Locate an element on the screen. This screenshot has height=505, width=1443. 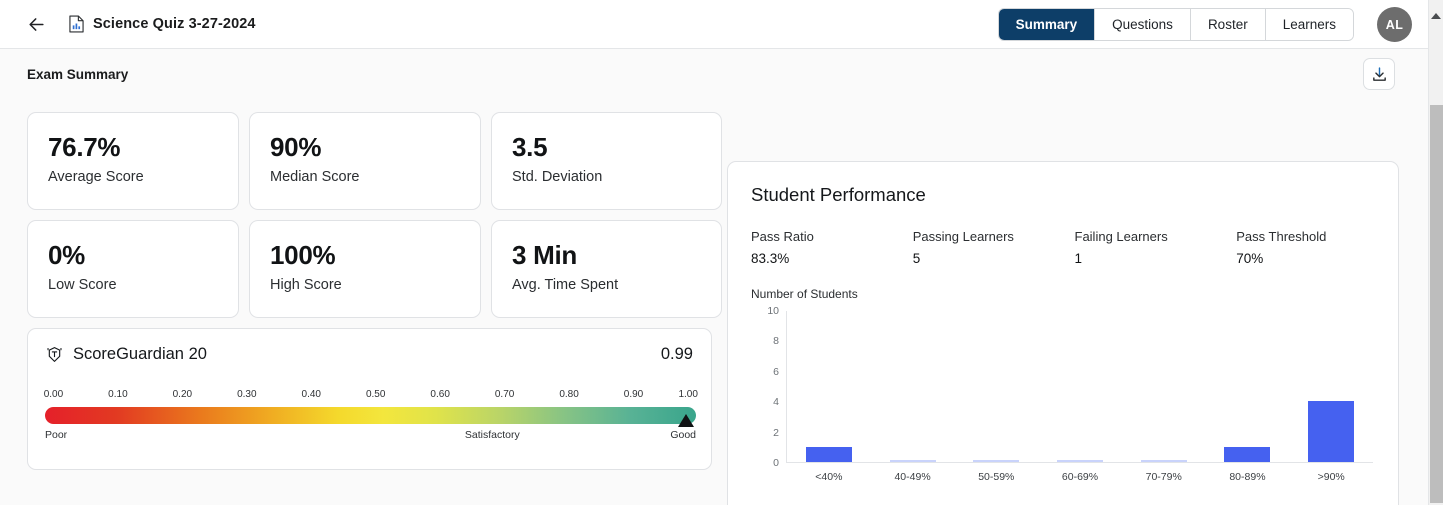
chart-x-tick: 50-59% is located at coordinates (996, 477).